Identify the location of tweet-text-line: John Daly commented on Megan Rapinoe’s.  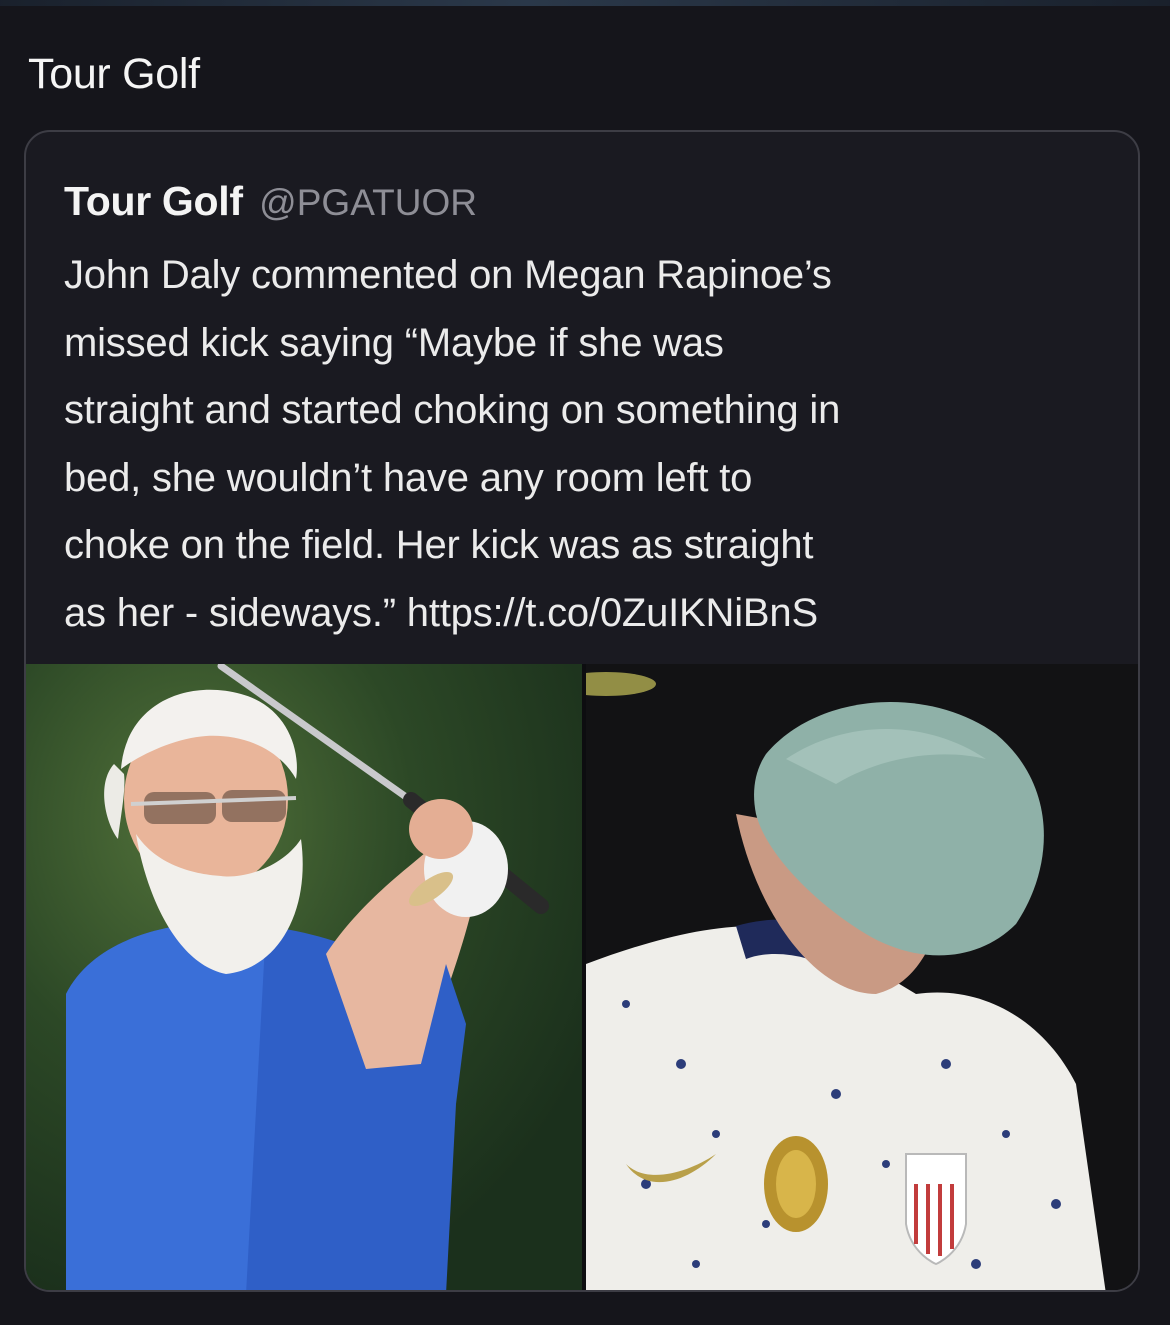
(448, 275).